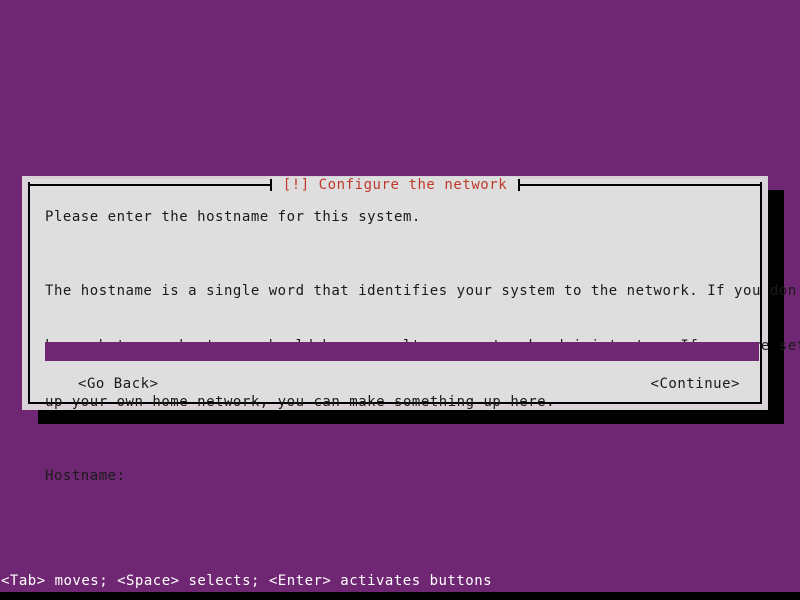 The image size is (800, 600). Describe the element at coordinates (118, 384) in the screenshot. I see `go-back-button: <Go Back>` at that location.